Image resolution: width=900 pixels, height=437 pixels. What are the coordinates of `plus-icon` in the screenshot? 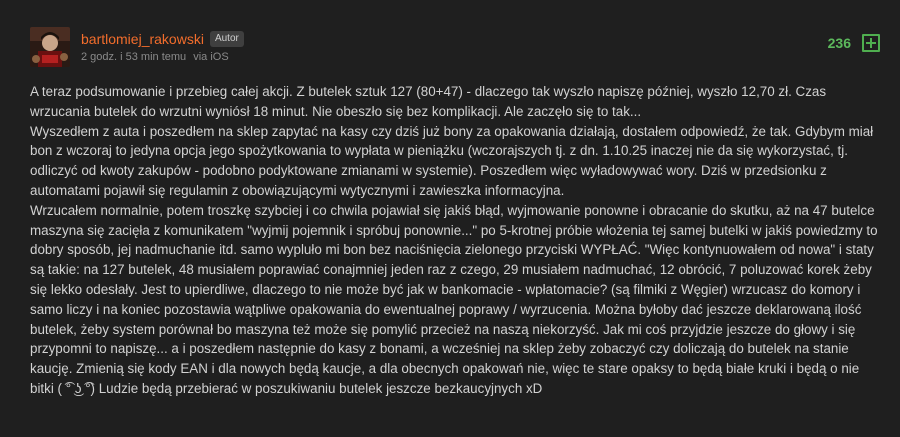 It's located at (871, 43).